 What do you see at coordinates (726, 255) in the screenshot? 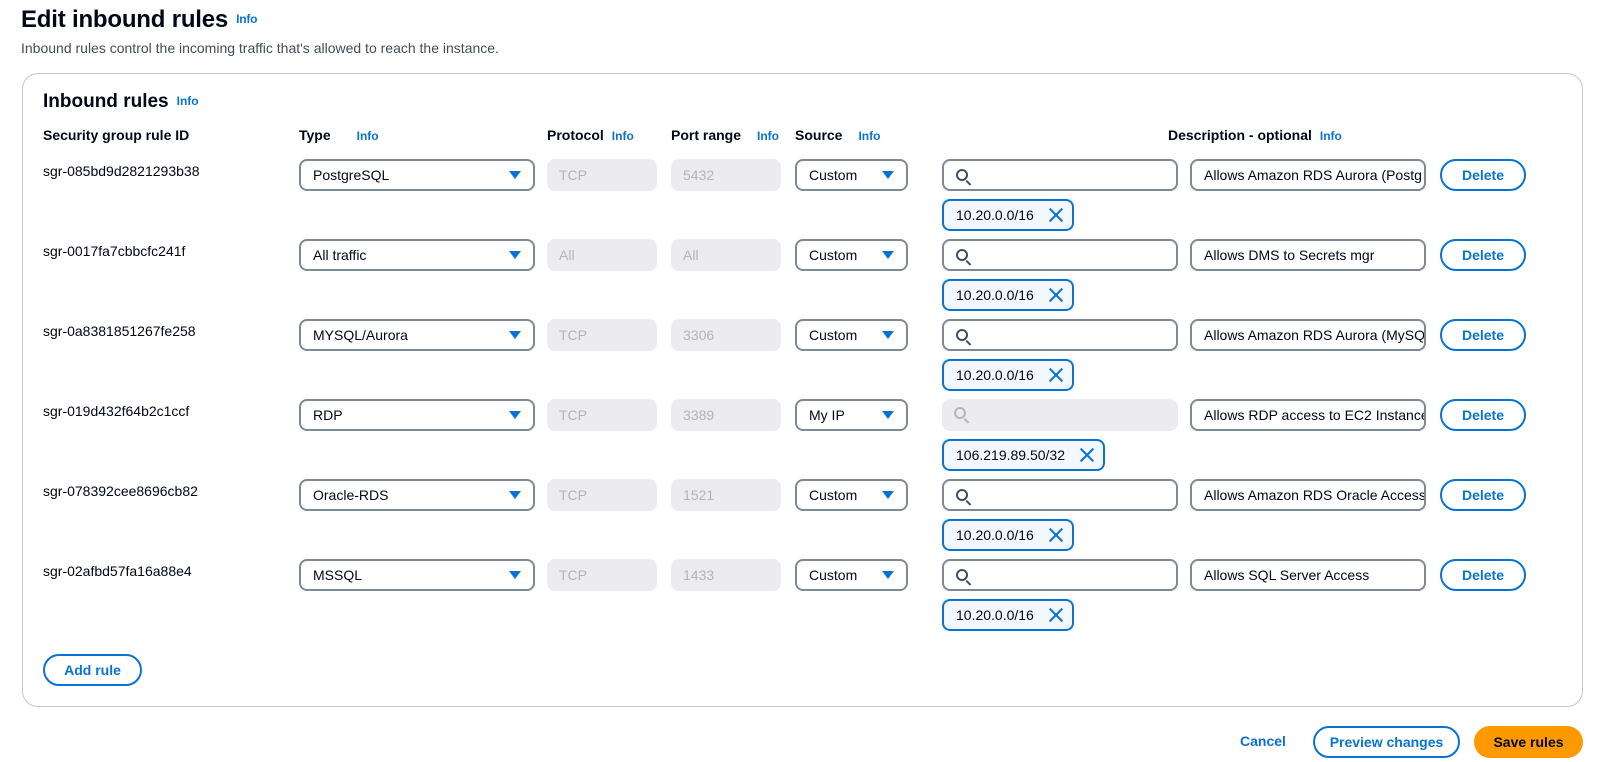
I see `port-range-field: All` at bounding box center [726, 255].